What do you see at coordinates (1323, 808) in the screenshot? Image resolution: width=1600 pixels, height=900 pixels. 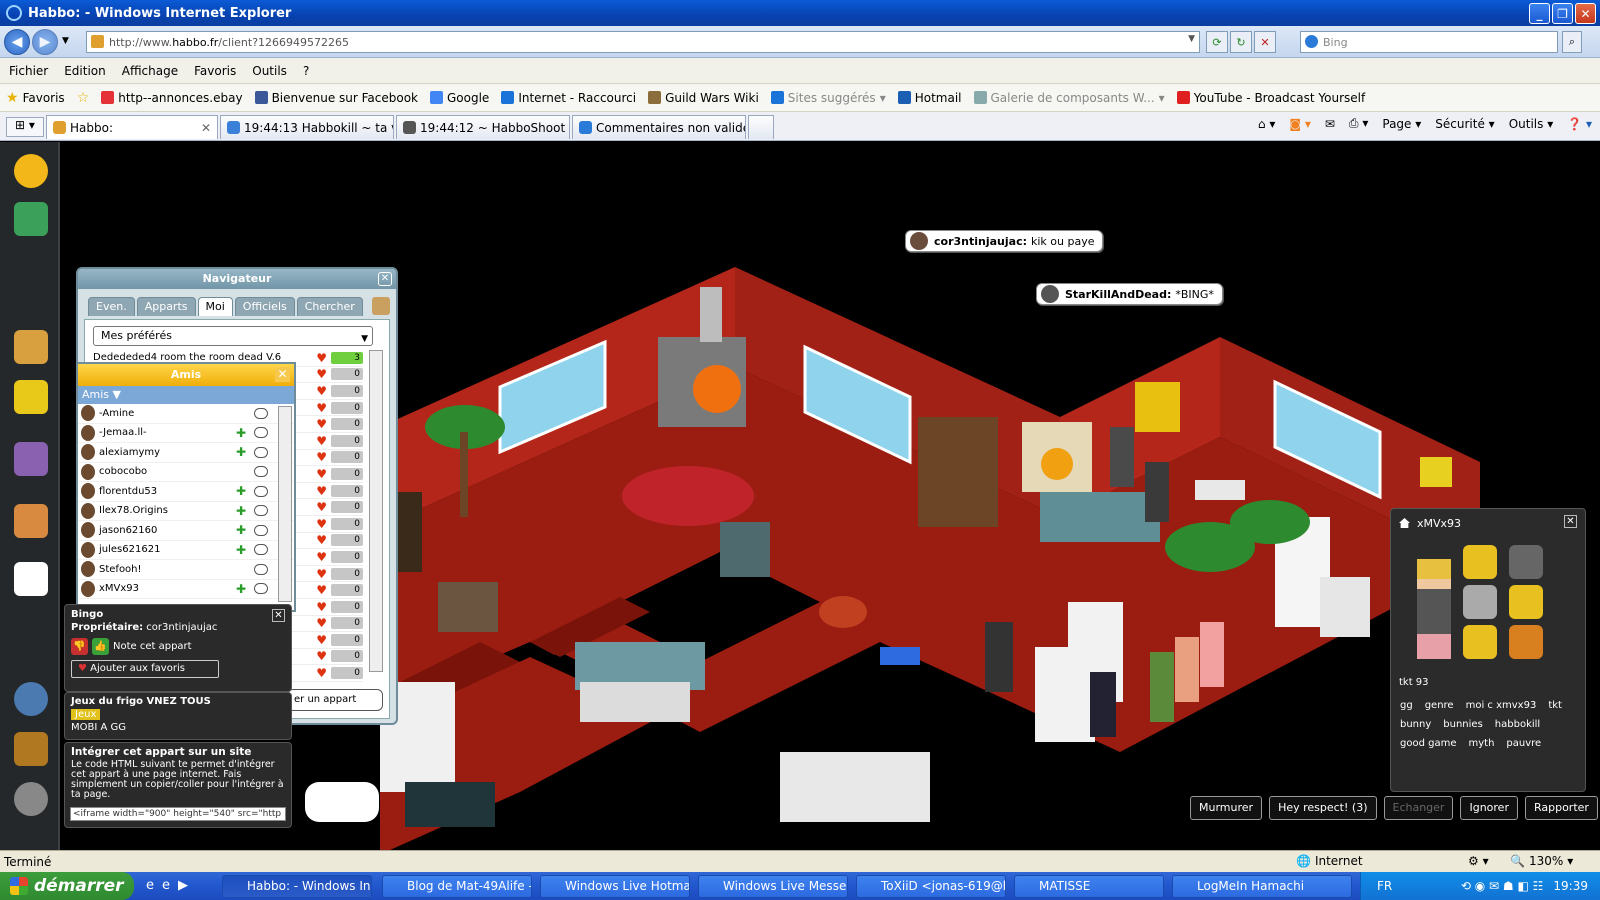 I see `action-button: Hey respect! (3)` at bounding box center [1323, 808].